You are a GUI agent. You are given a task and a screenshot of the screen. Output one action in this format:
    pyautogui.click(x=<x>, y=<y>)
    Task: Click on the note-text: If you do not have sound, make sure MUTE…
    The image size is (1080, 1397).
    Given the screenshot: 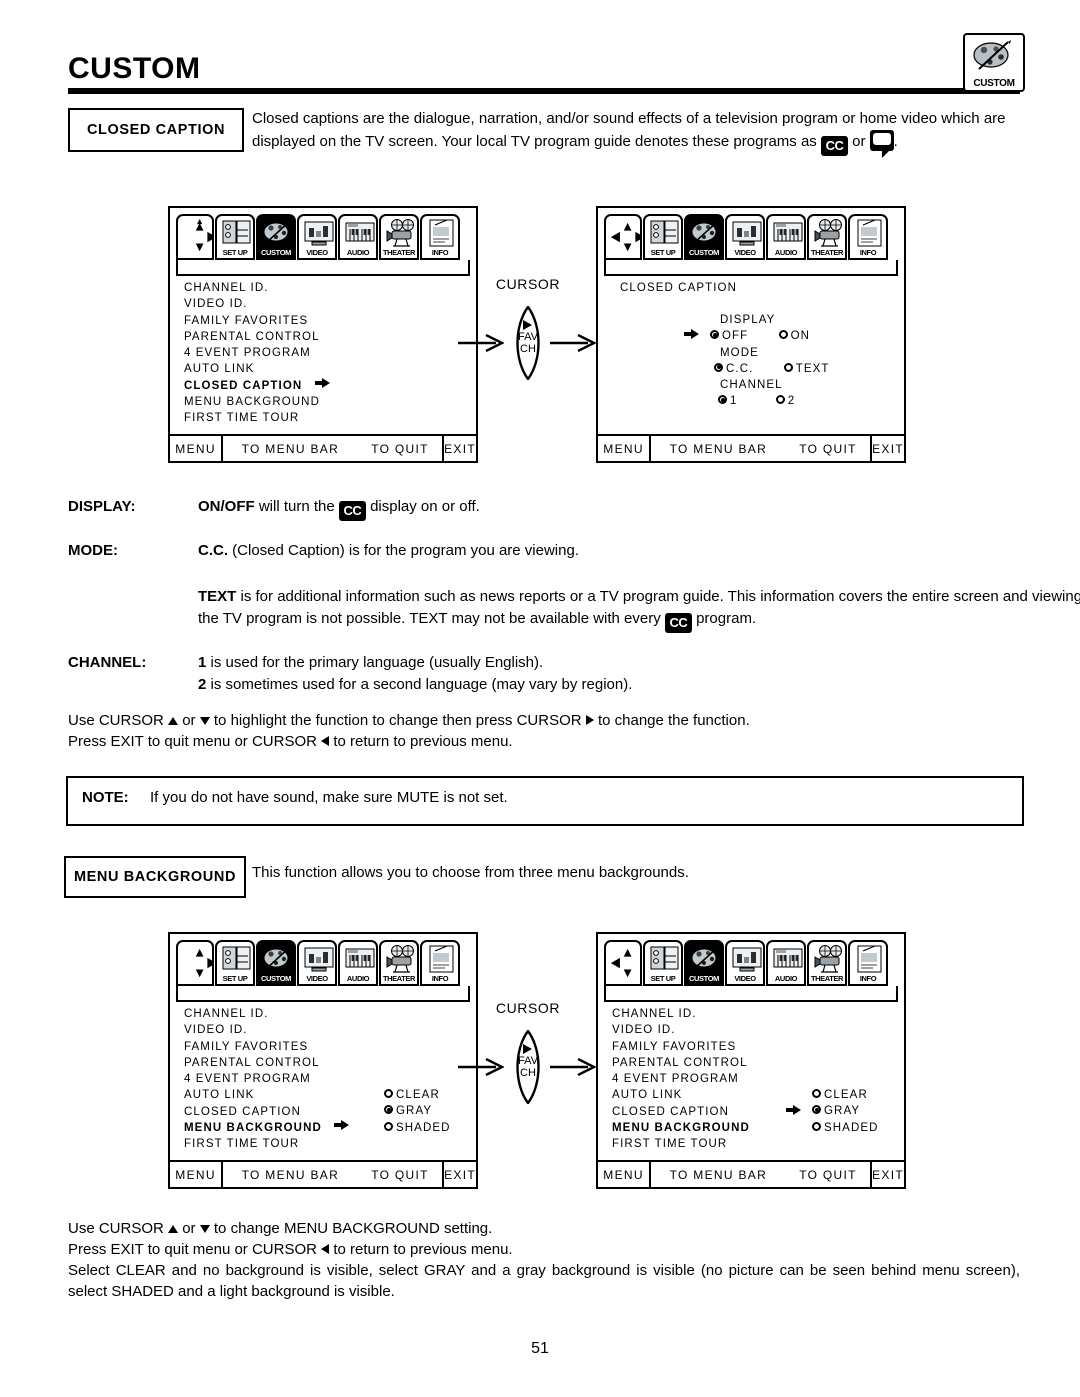 What is the action you would take?
    pyautogui.click(x=329, y=797)
    